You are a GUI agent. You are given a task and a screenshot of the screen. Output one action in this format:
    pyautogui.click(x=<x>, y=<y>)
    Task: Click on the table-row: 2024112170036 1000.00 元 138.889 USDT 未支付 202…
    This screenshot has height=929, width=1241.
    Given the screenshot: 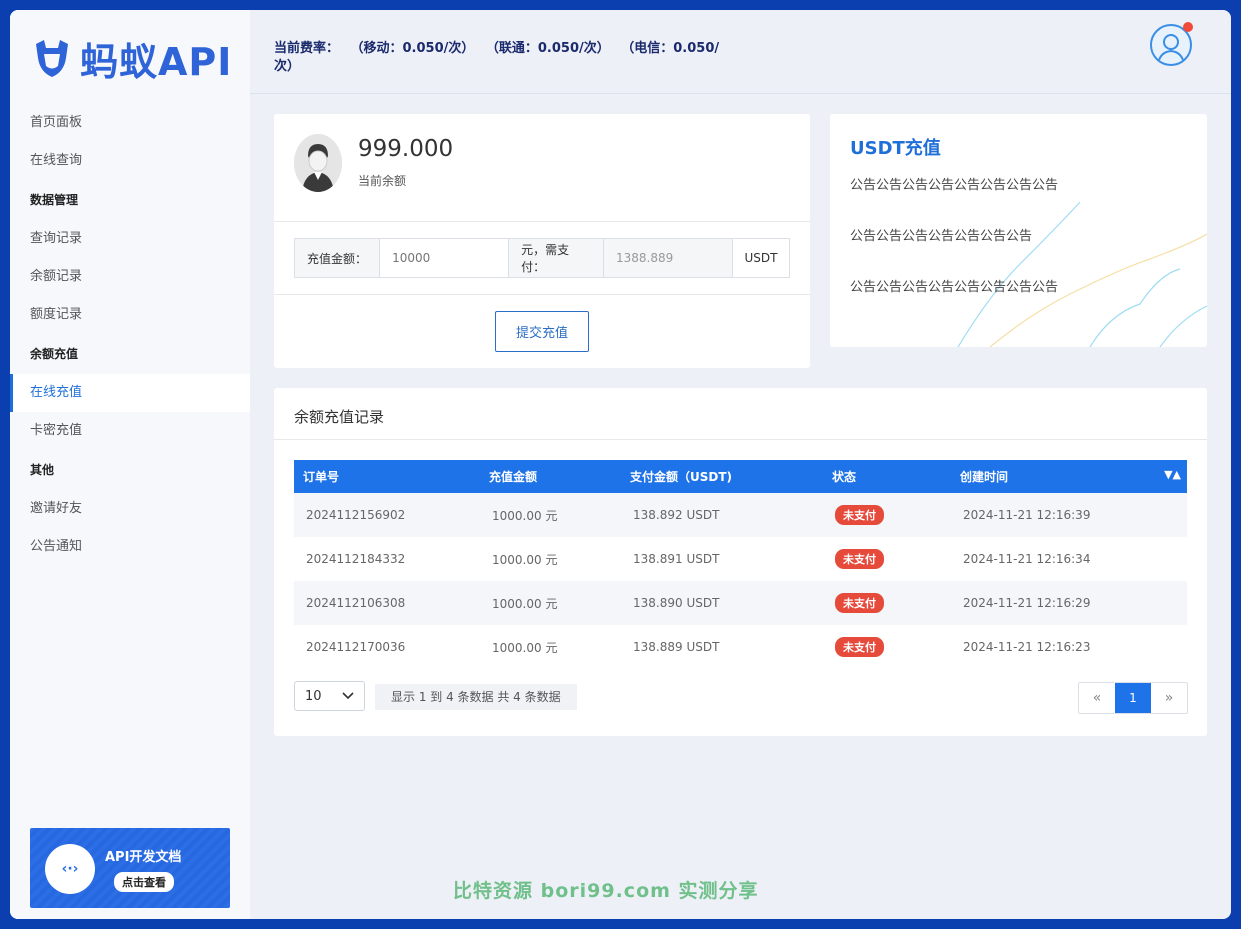 What is the action you would take?
    pyautogui.click(x=740, y=647)
    